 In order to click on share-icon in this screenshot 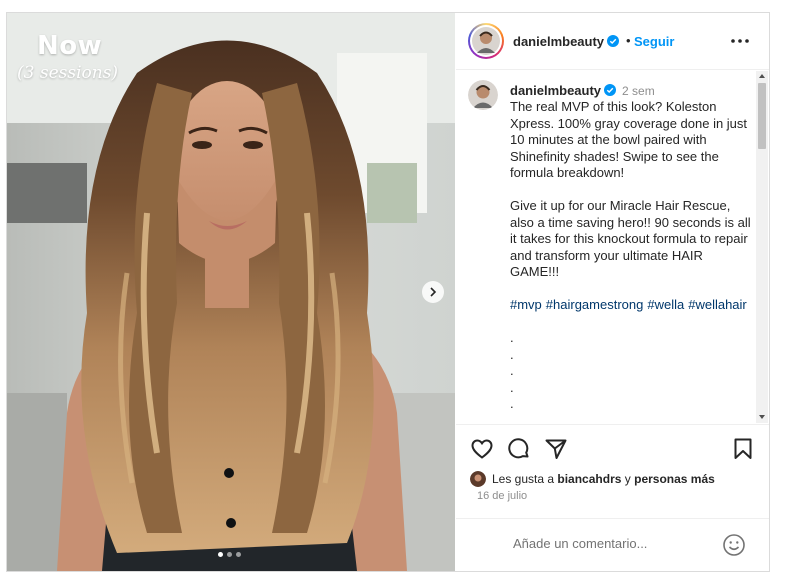, I will do `click(556, 449)`.